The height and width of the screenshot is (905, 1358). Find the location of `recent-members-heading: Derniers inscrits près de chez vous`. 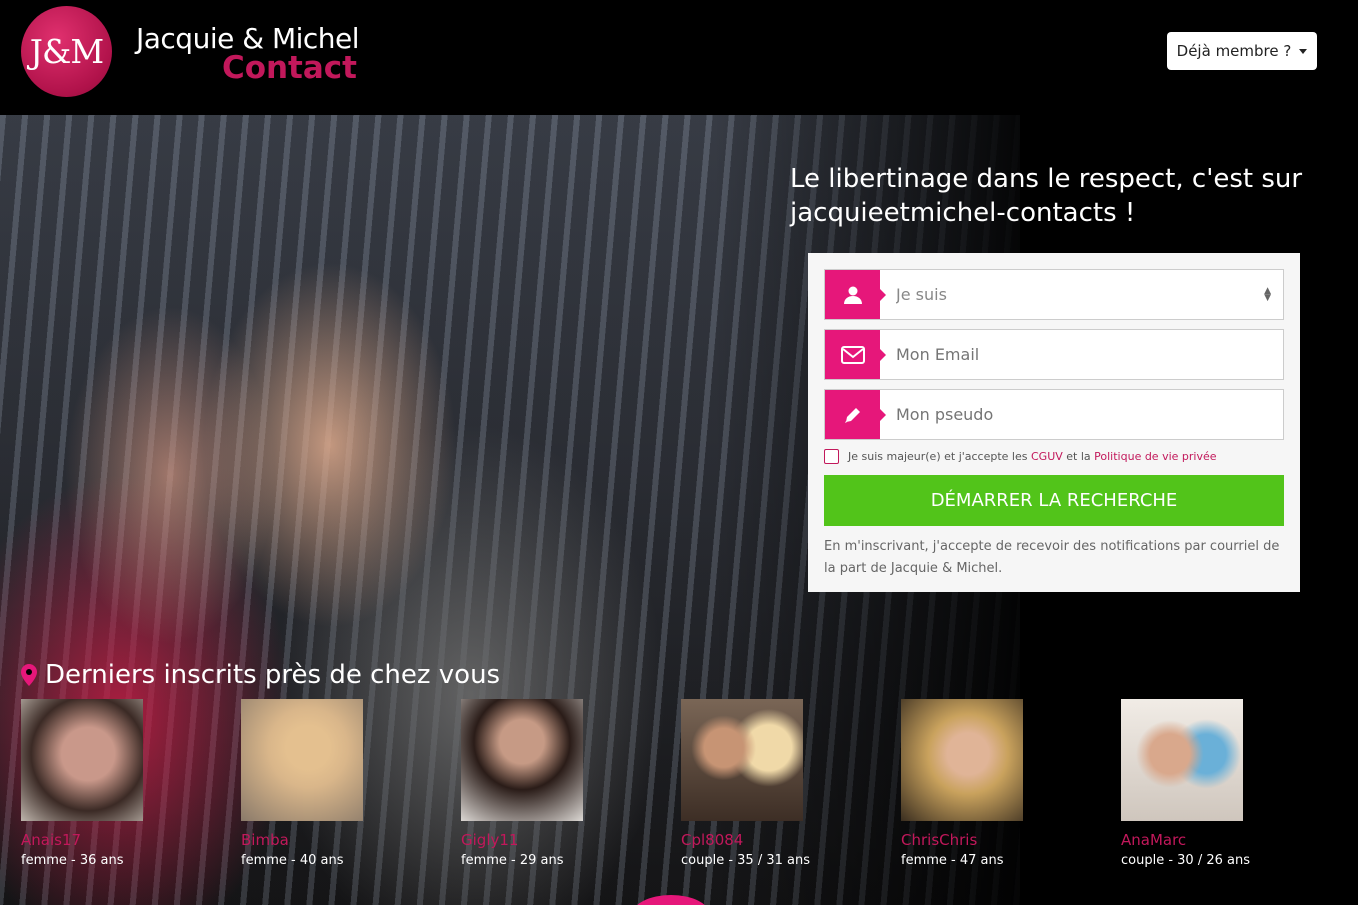

recent-members-heading: Derniers inscrits près de chez vous is located at coordinates (260, 675).